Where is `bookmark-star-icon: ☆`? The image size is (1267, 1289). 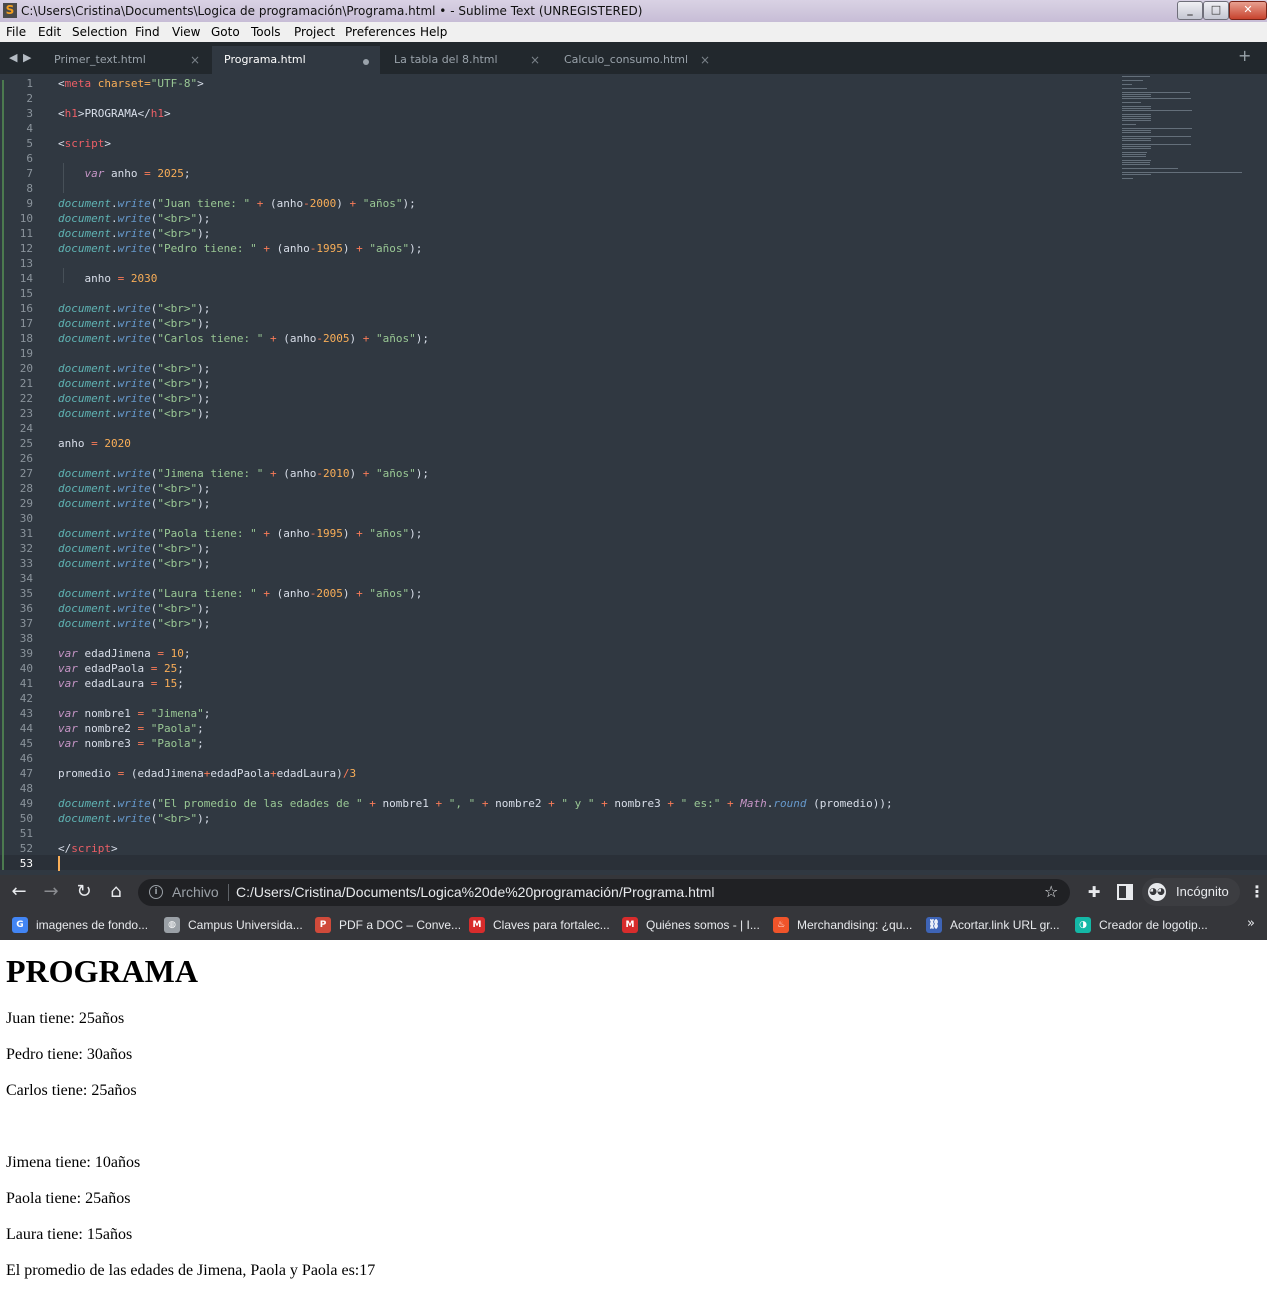 bookmark-star-icon: ☆ is located at coordinates (1051, 892).